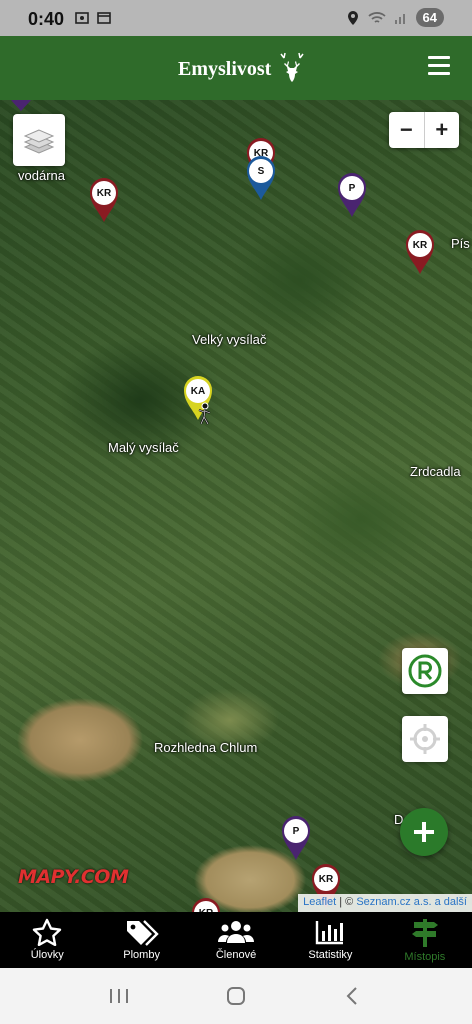 The height and width of the screenshot is (1024, 472). Describe the element at coordinates (41, 175) in the screenshot. I see `place-label-vodarna: vodárna` at that location.